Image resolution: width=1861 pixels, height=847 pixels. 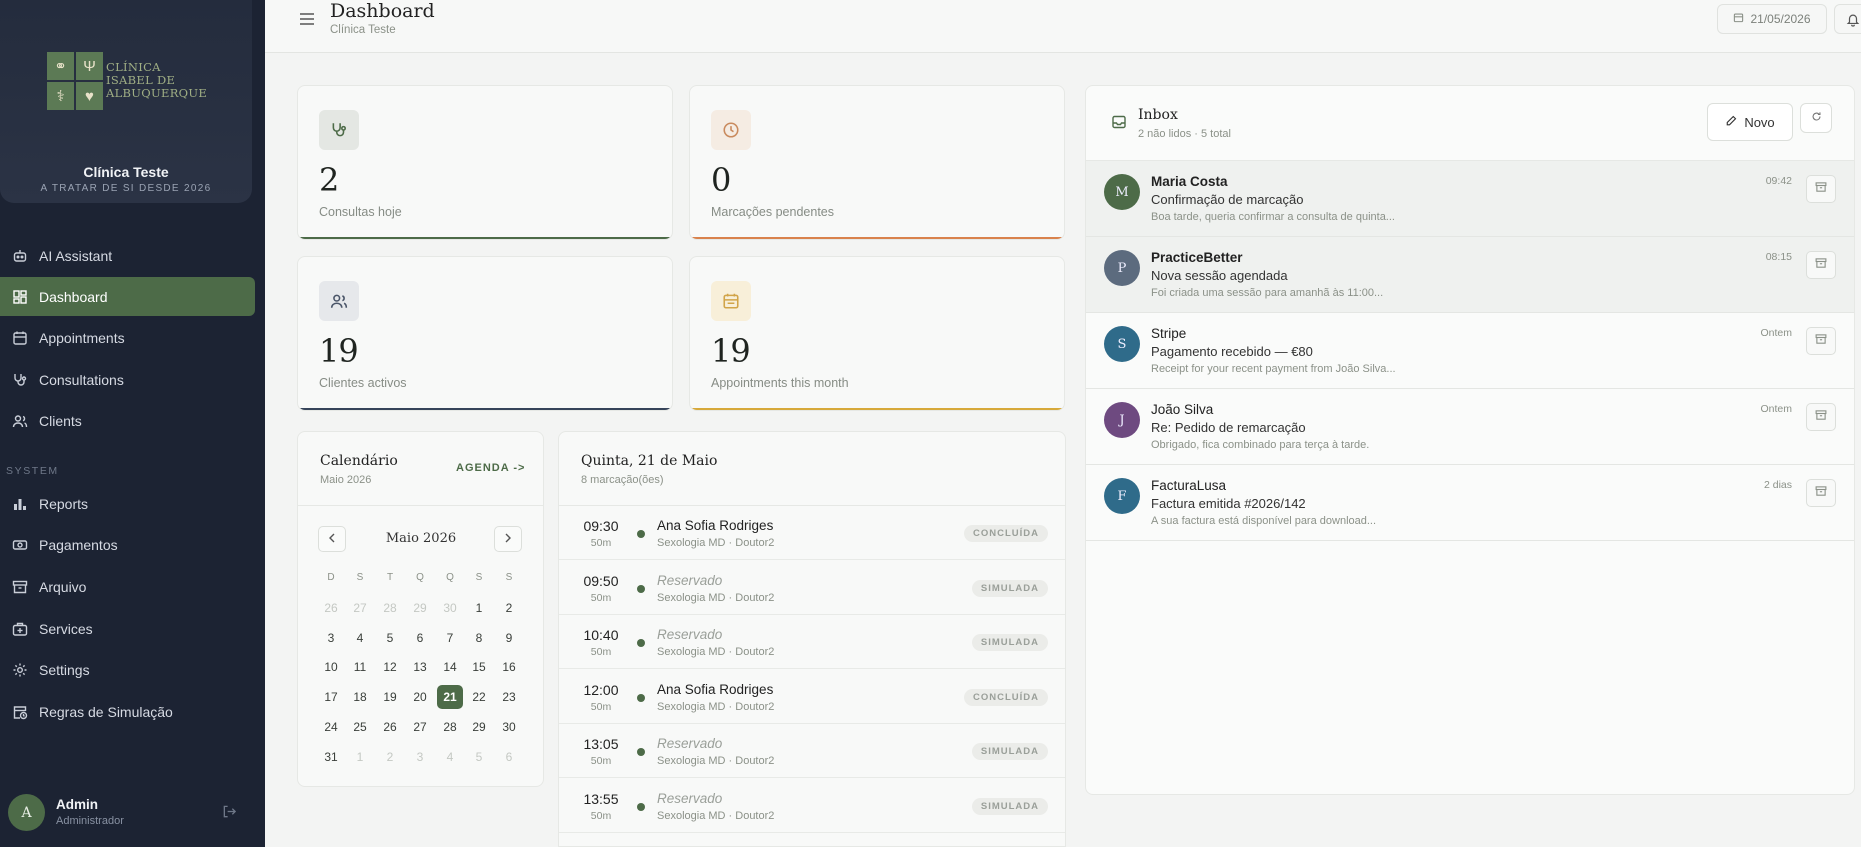 What do you see at coordinates (1182, 409) in the screenshot?
I see `message-sender: João Silva` at bounding box center [1182, 409].